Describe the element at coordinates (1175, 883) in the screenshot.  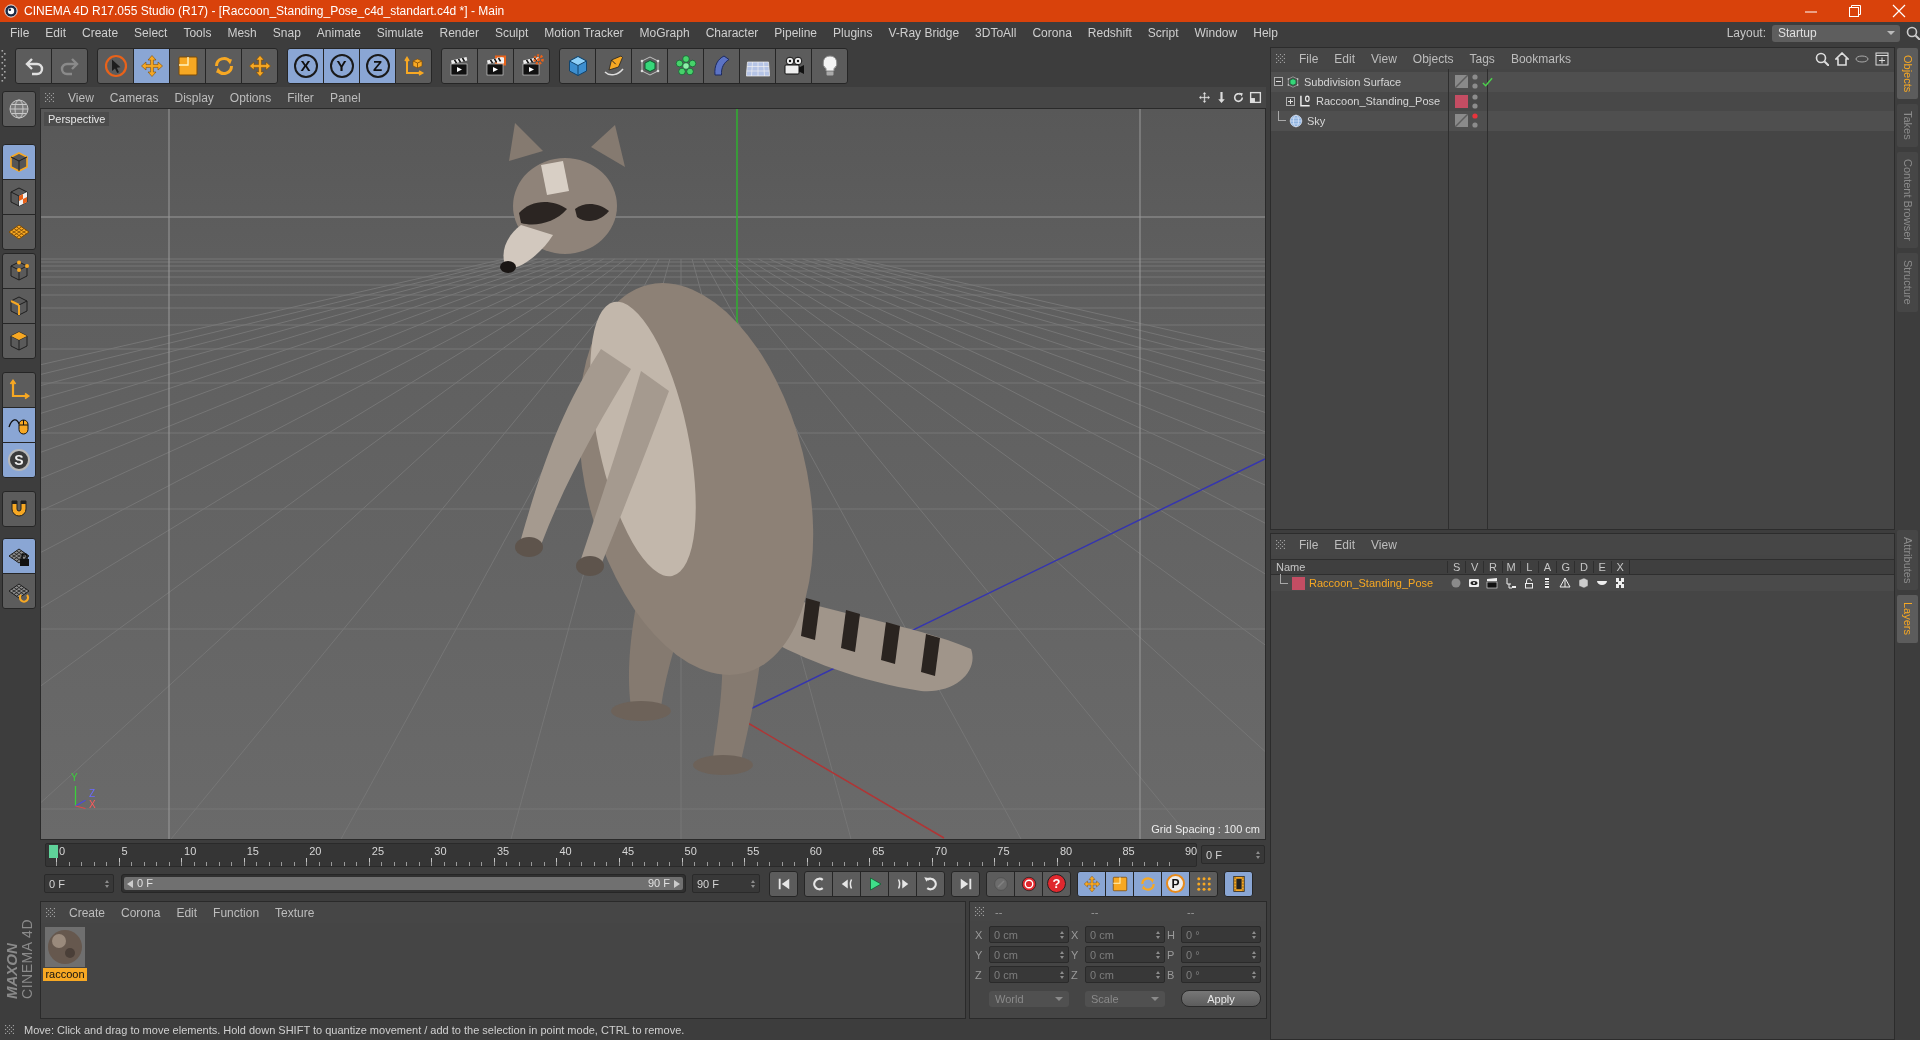
I see `key-parameter-button: P` at that location.